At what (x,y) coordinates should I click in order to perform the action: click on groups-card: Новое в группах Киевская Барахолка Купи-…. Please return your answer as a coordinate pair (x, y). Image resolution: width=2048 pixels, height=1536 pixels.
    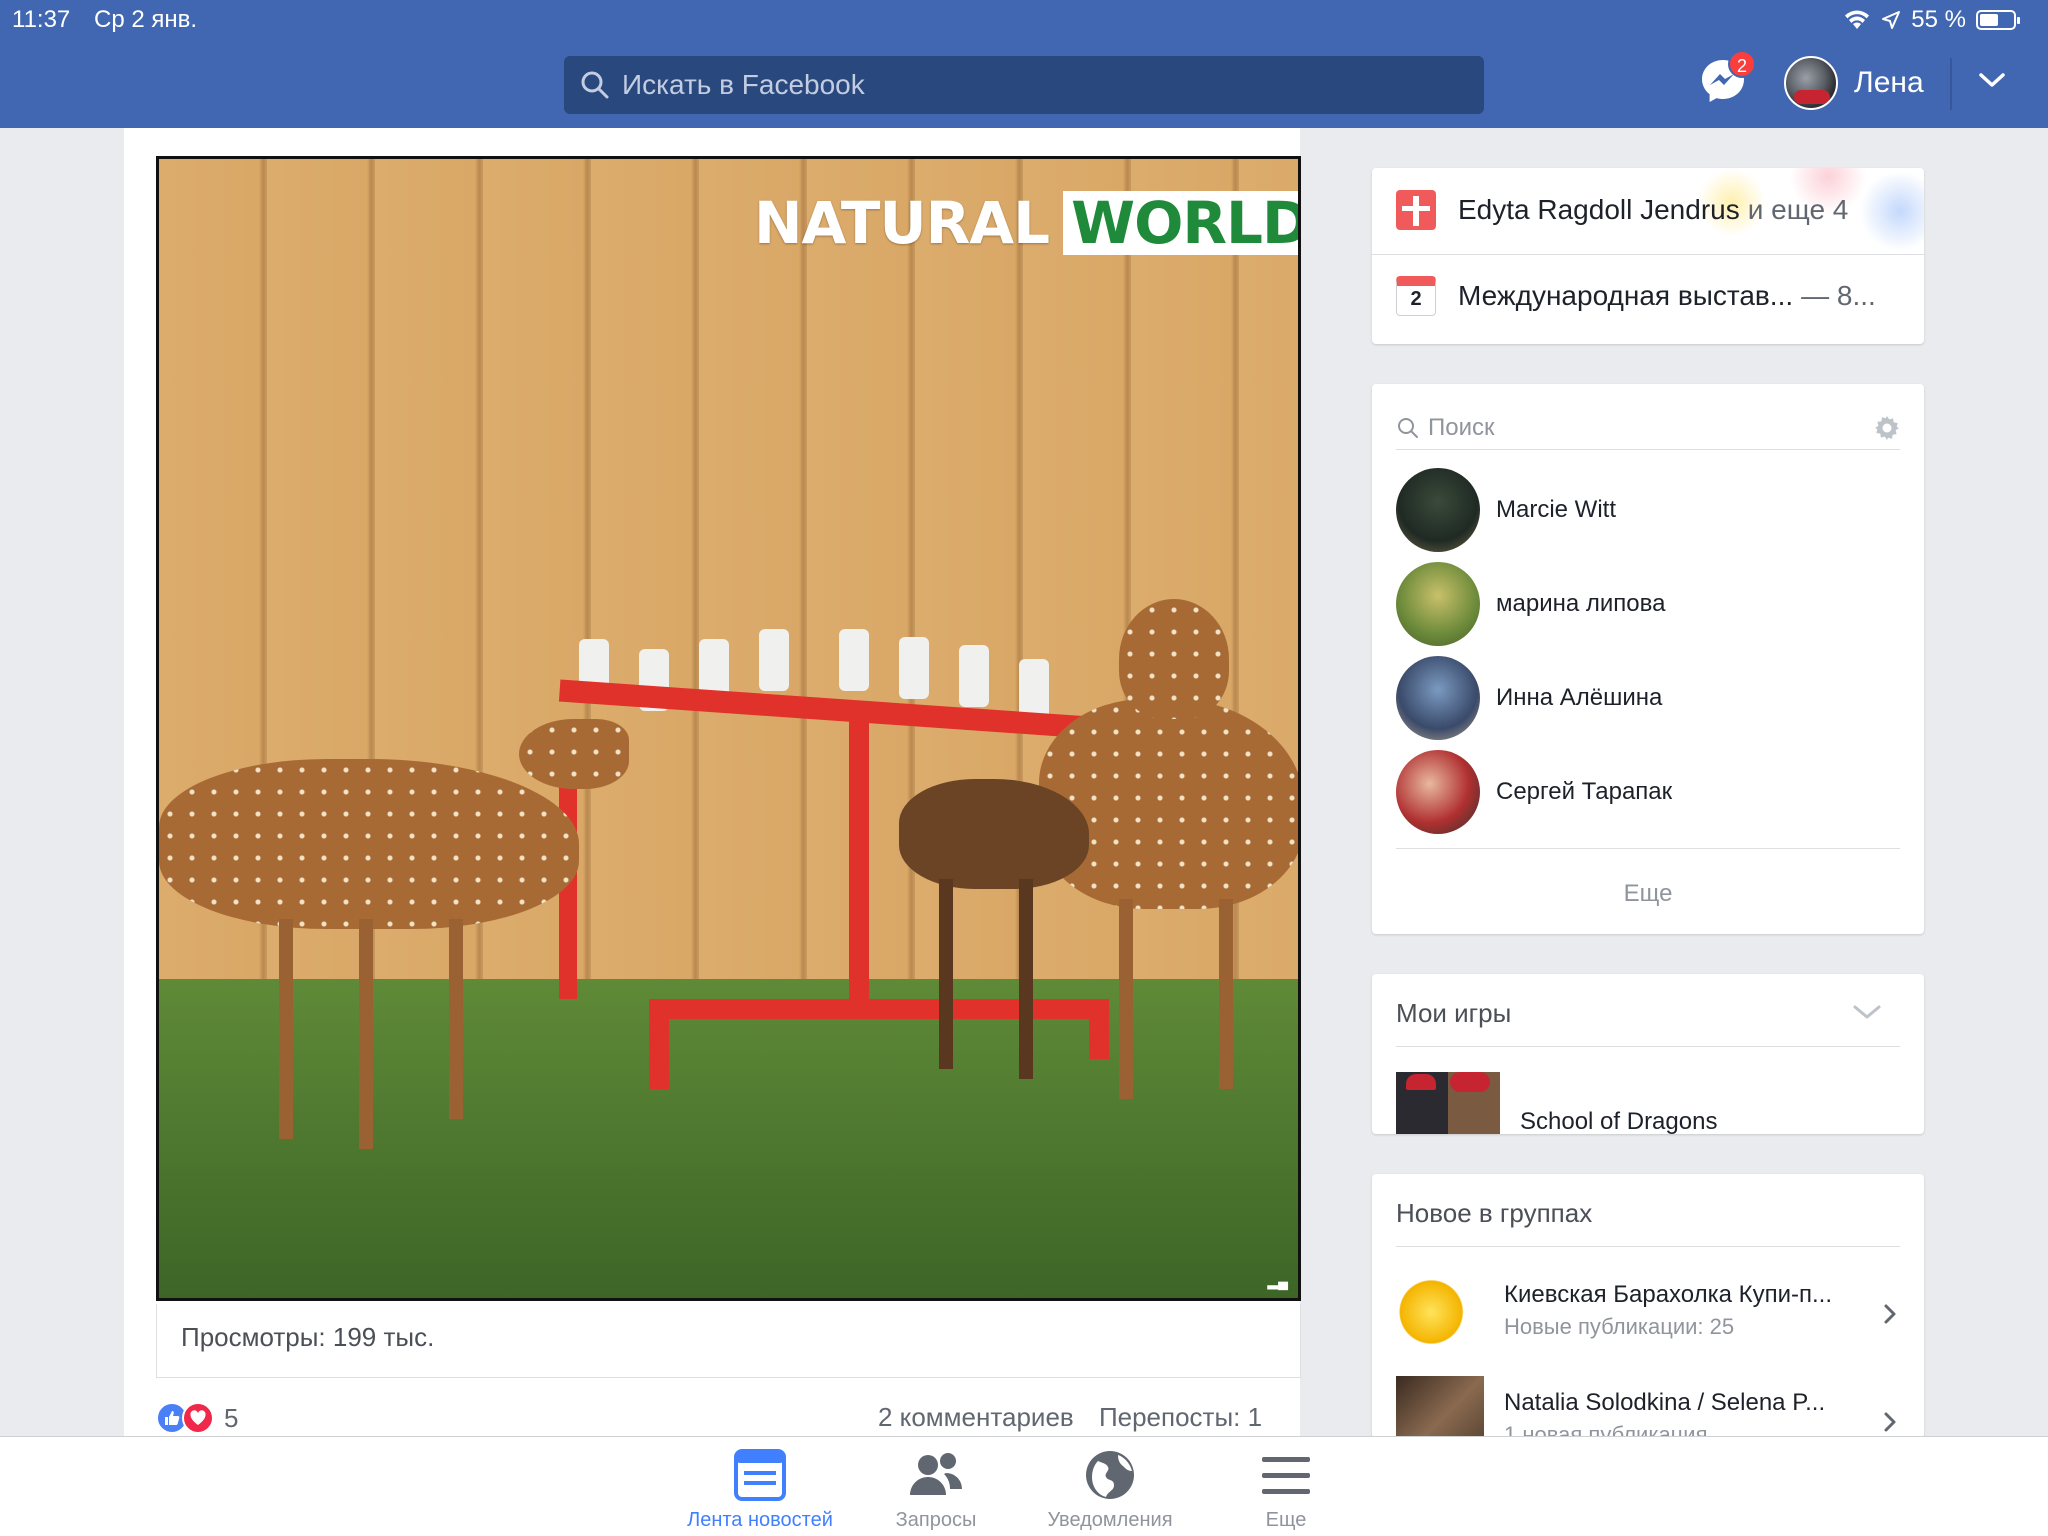
    Looking at the image, I should click on (1648, 1306).